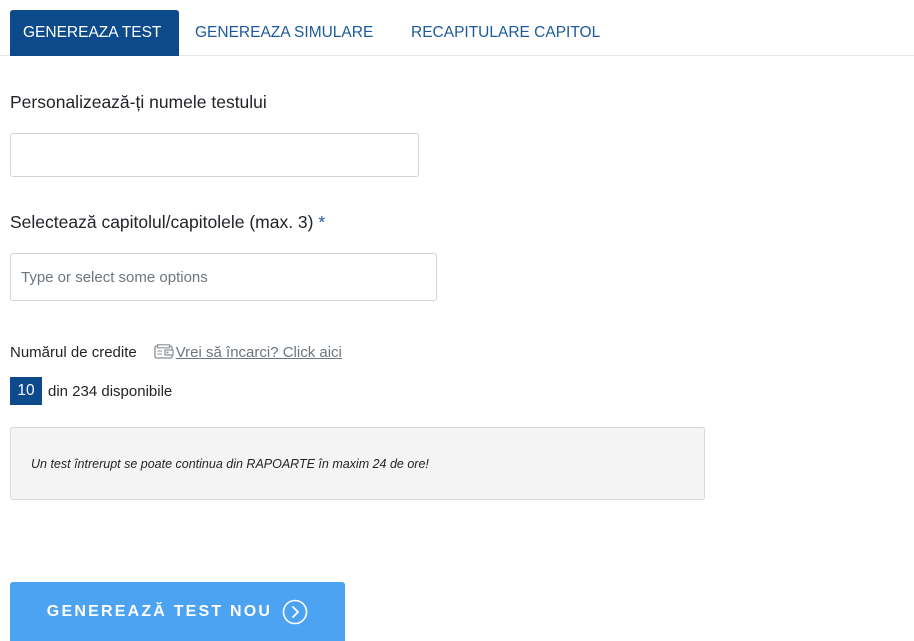 This screenshot has height=641, width=914. I want to click on tab-recapitulare-capitol: RECAPITULARE CAPITOL, so click(505, 33).